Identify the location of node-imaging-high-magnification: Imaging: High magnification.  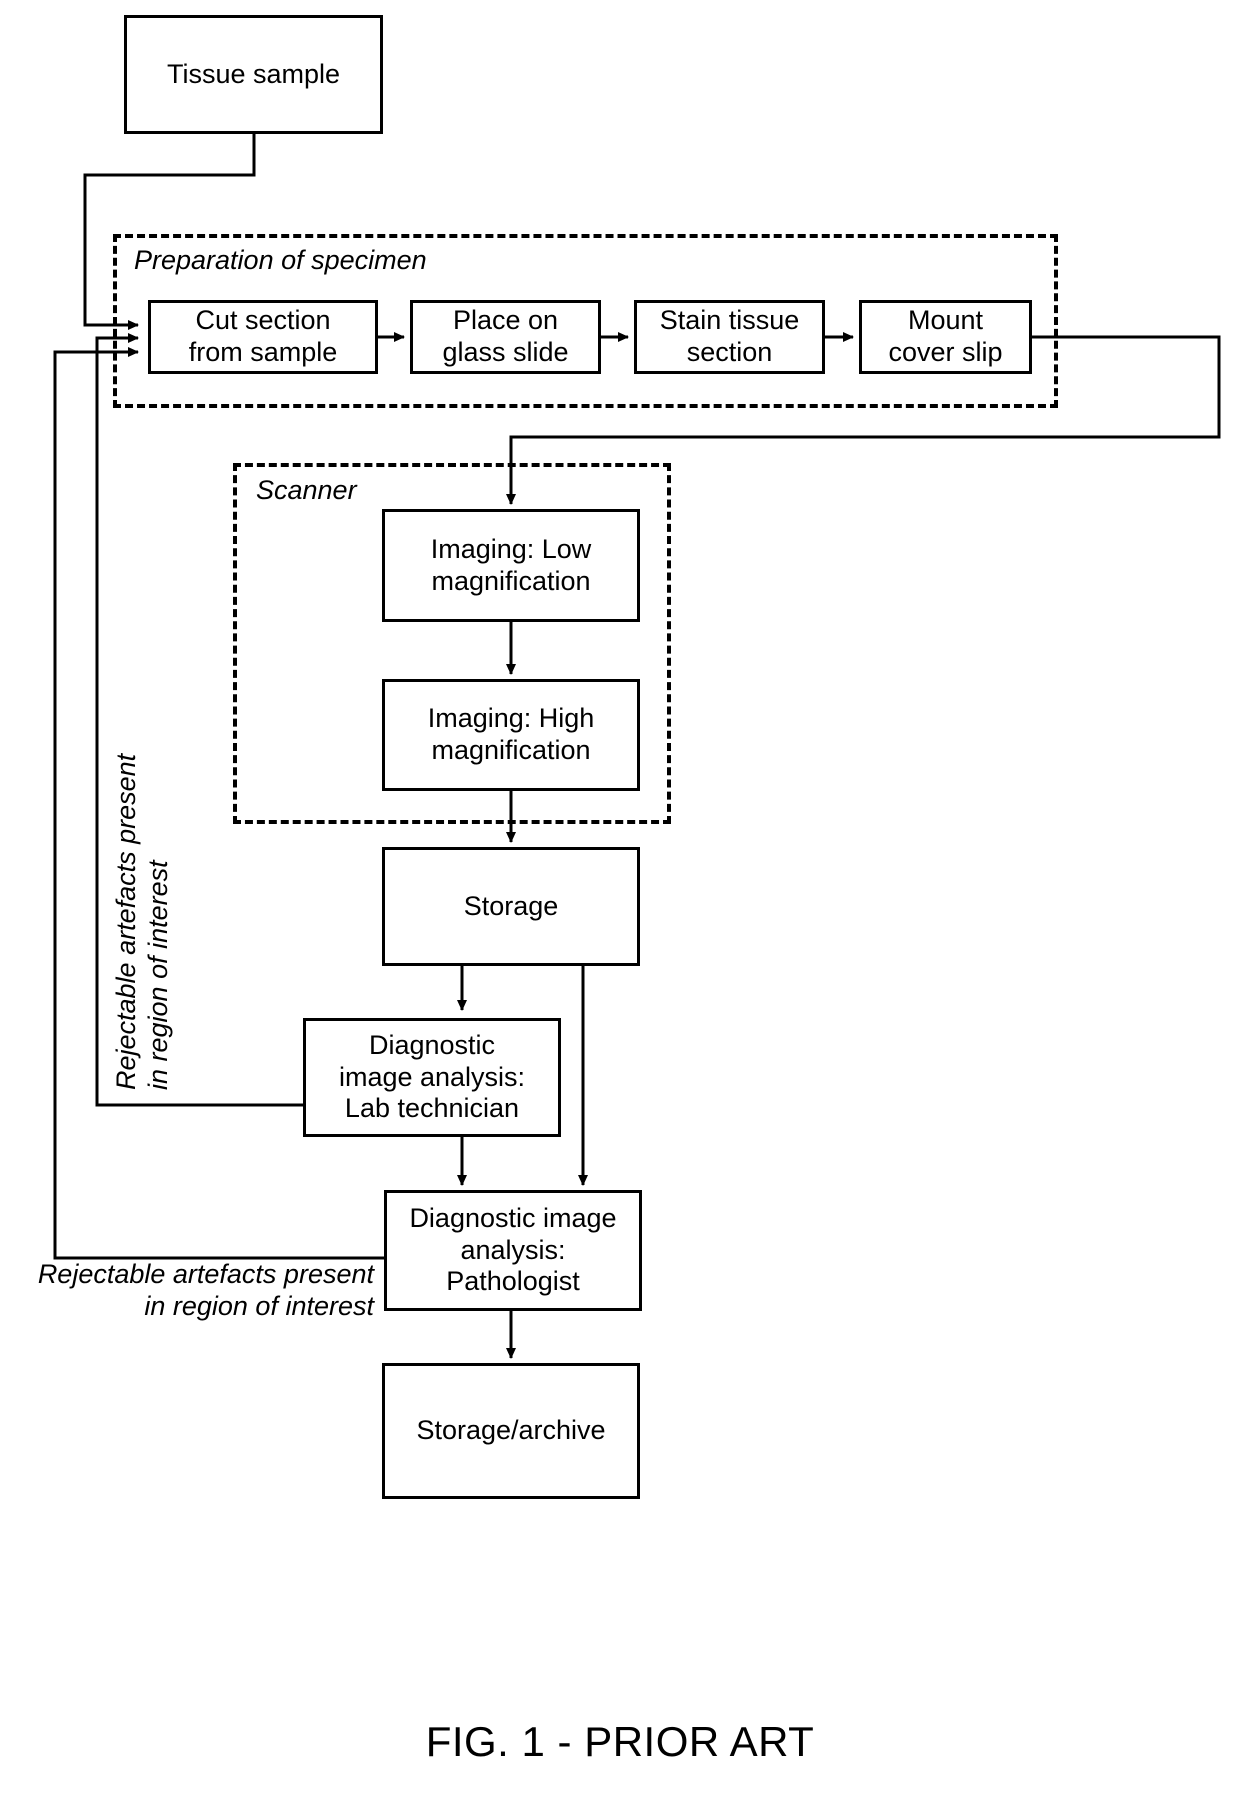
(511, 735).